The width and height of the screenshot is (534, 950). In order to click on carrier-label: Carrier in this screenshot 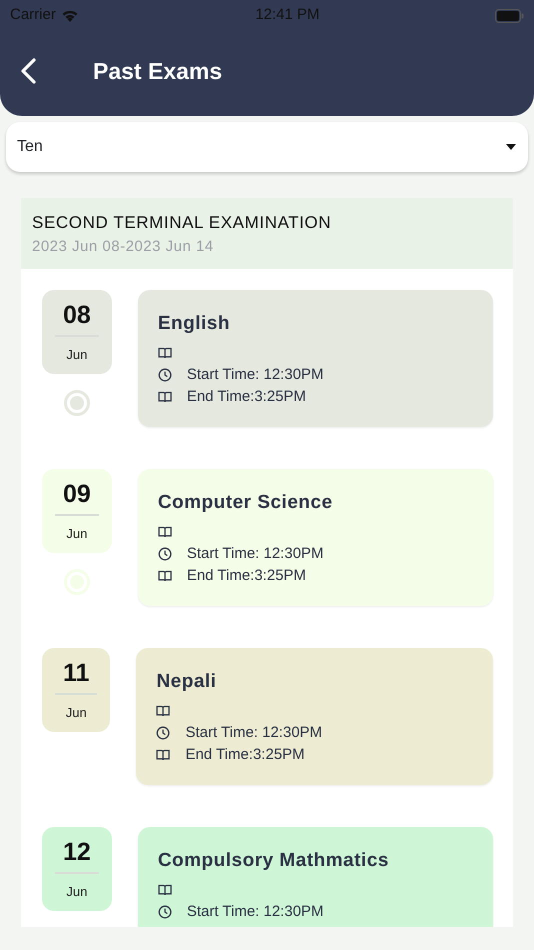, I will do `click(33, 15)`.